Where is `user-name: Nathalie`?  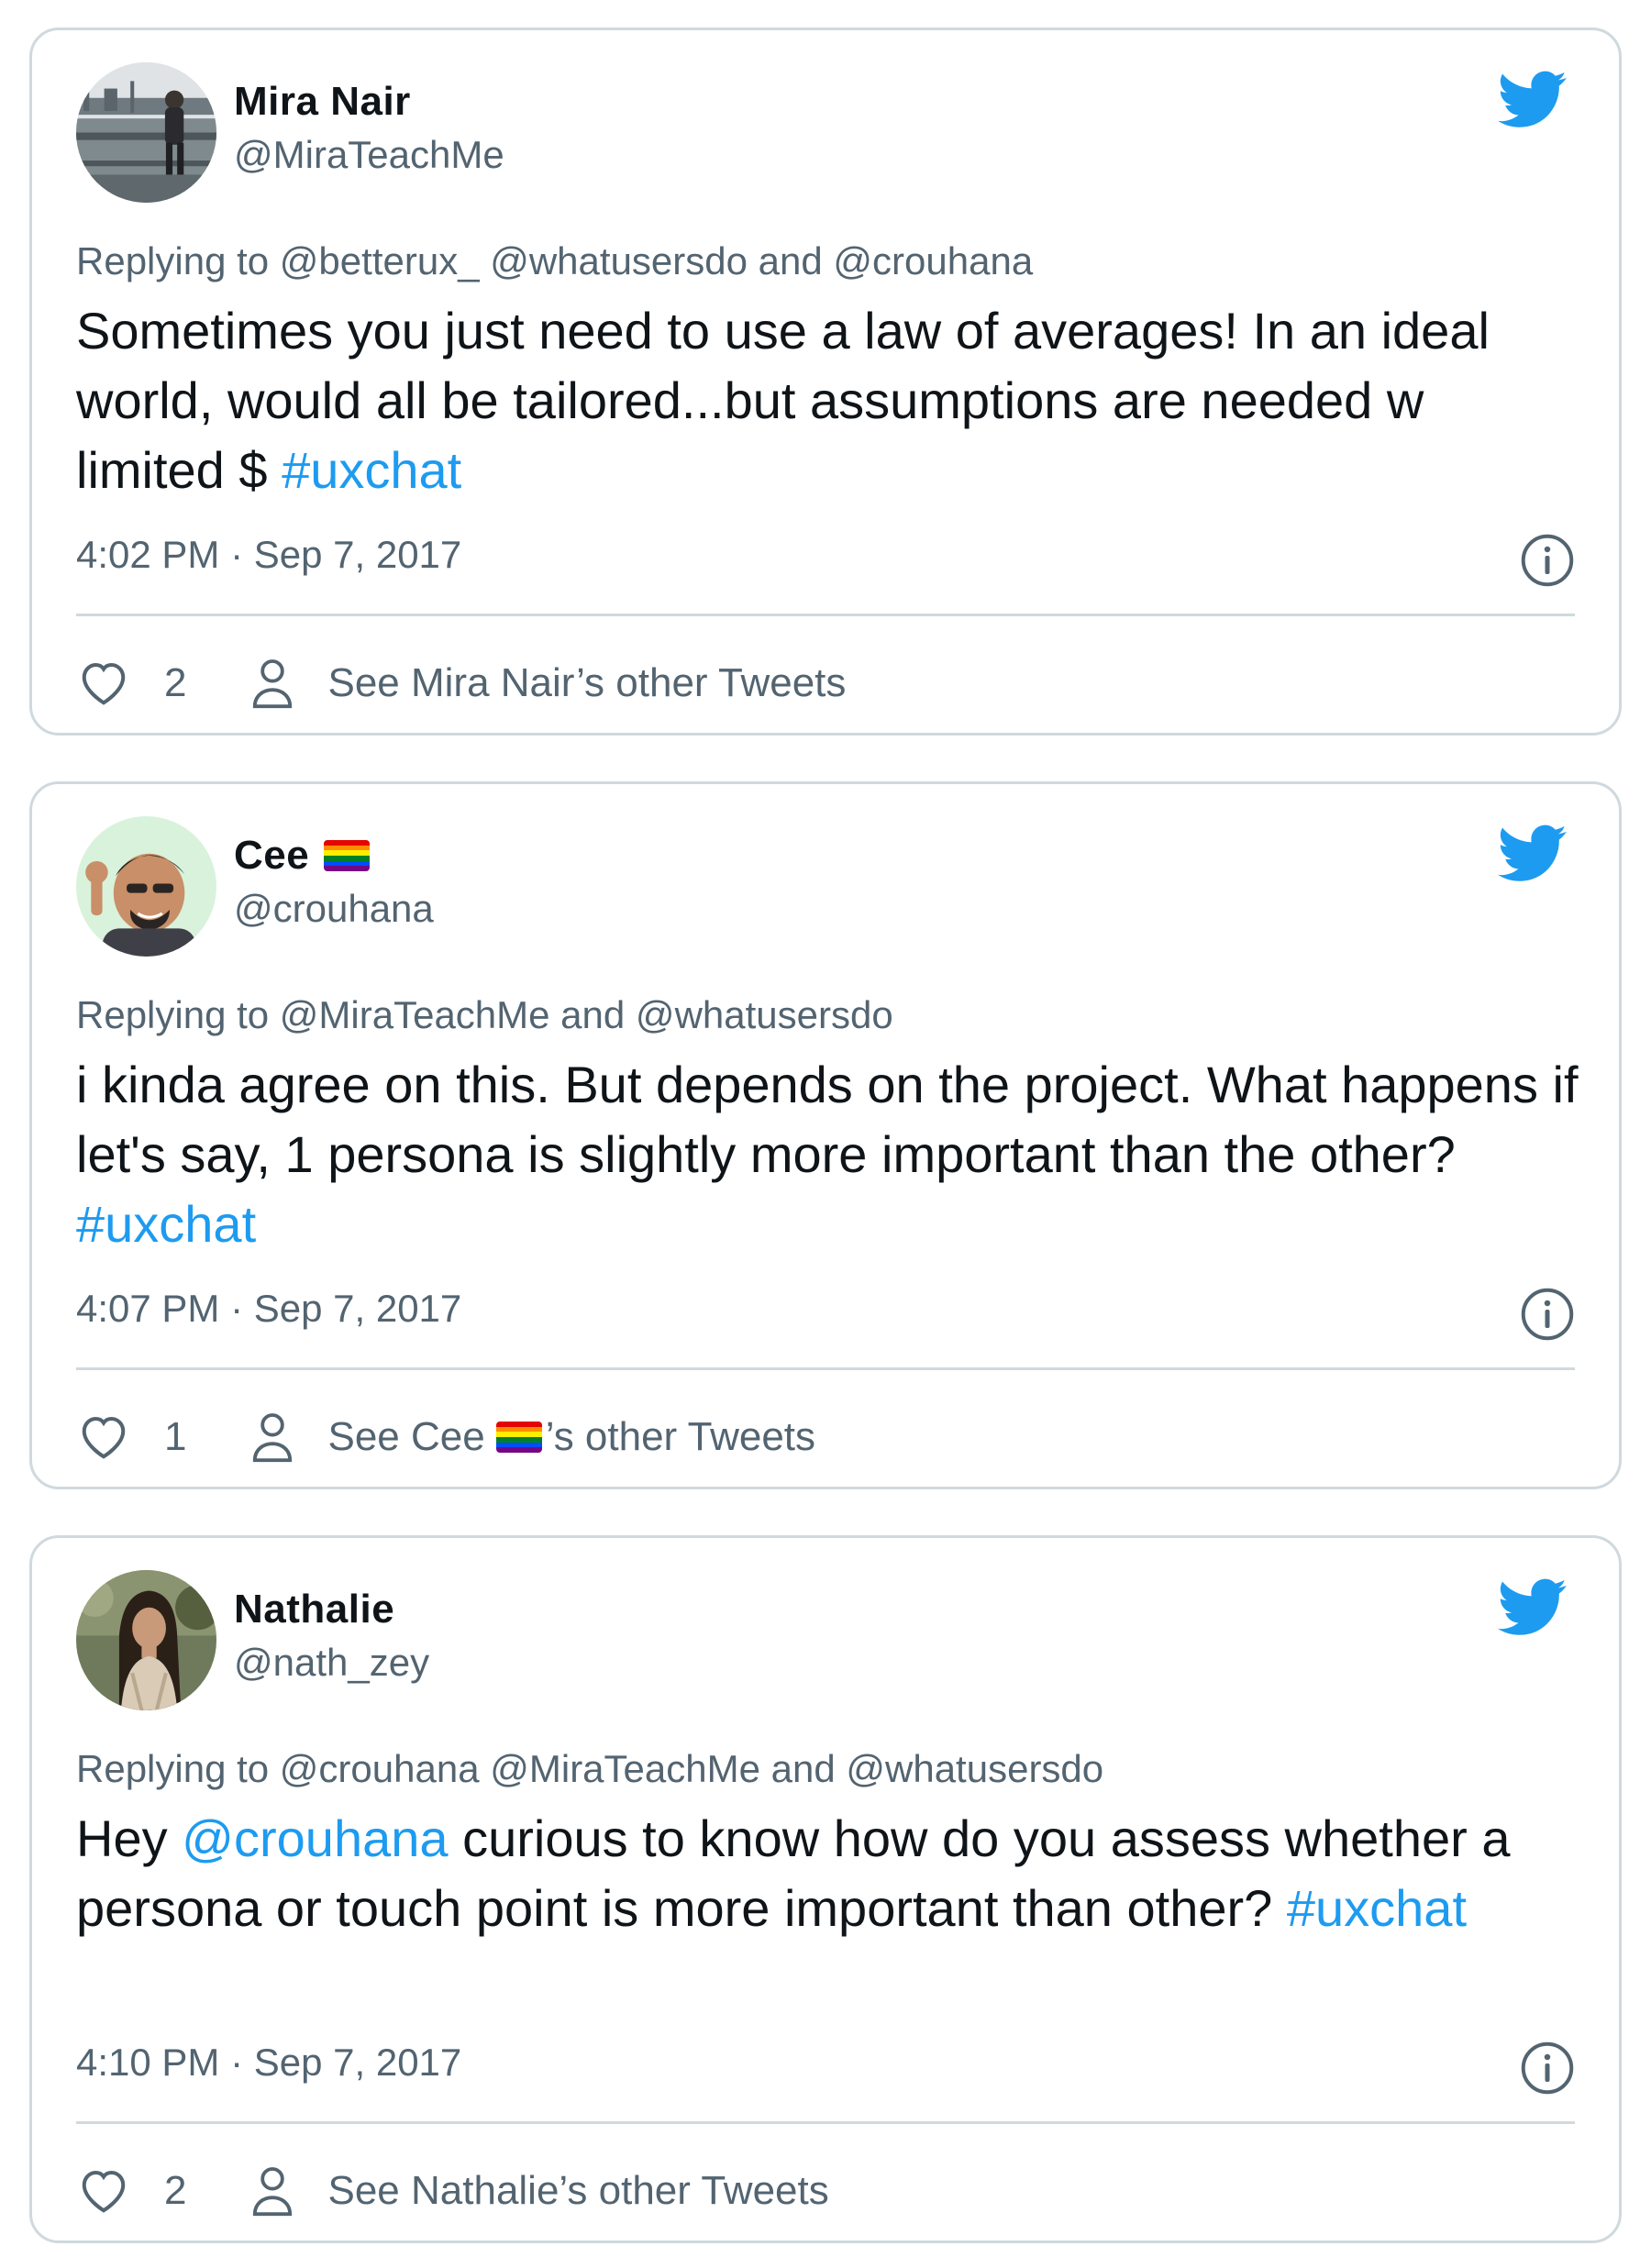 user-name: Nathalie is located at coordinates (314, 1609).